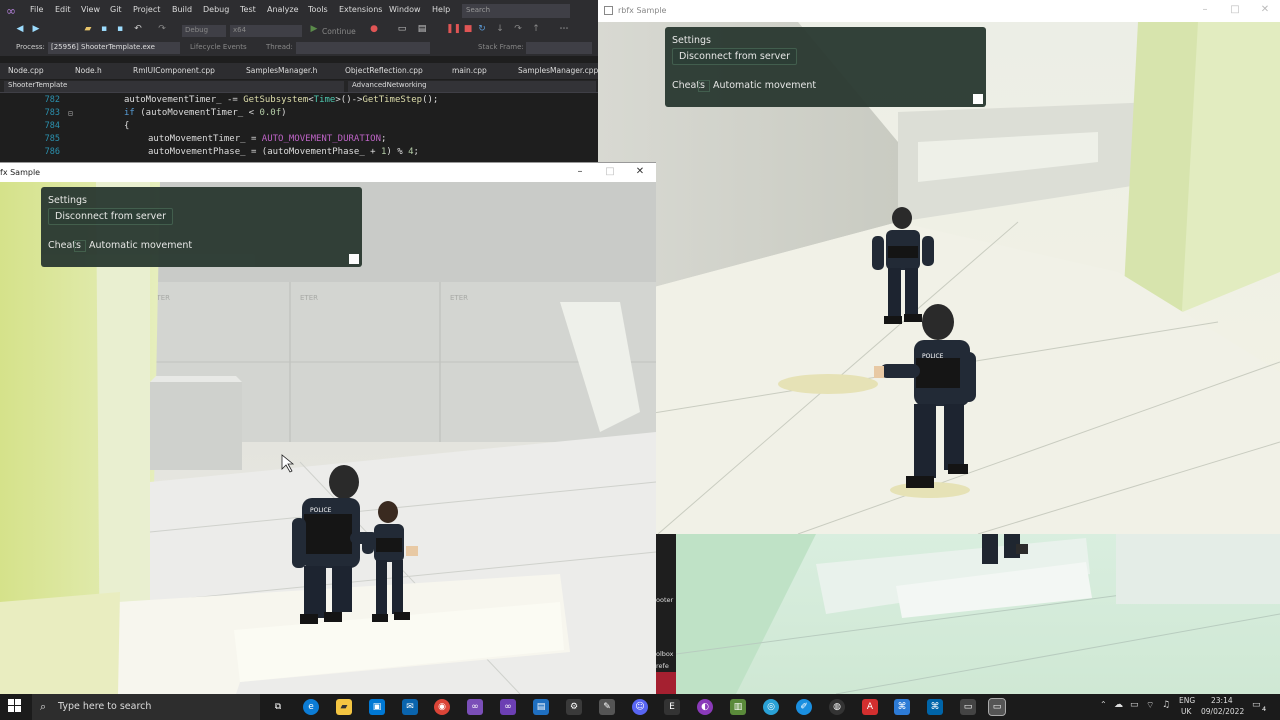 The height and width of the screenshot is (720, 1280). What do you see at coordinates (672, 707) in the screenshot?
I see `epic-games-icon: E` at bounding box center [672, 707].